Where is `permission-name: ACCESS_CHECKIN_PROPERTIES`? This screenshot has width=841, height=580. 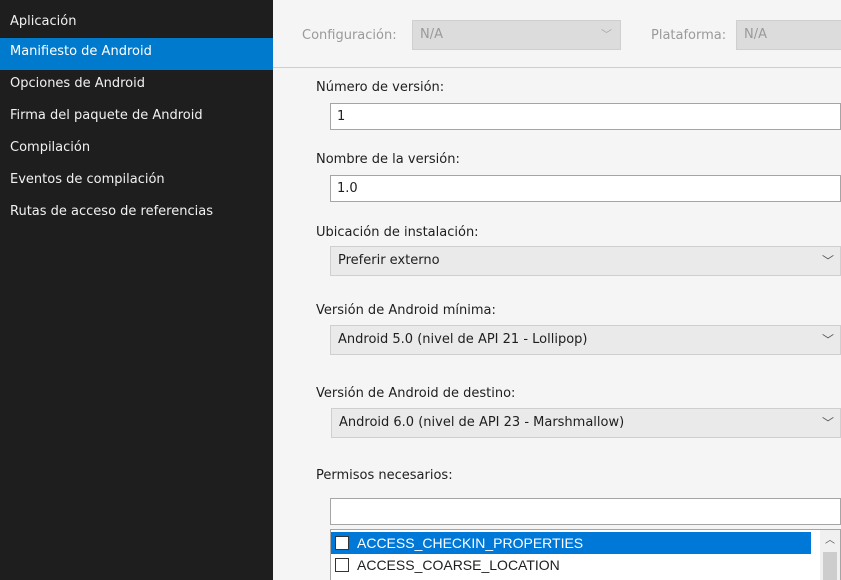 permission-name: ACCESS_CHECKIN_PROPERTIES is located at coordinates (470, 543).